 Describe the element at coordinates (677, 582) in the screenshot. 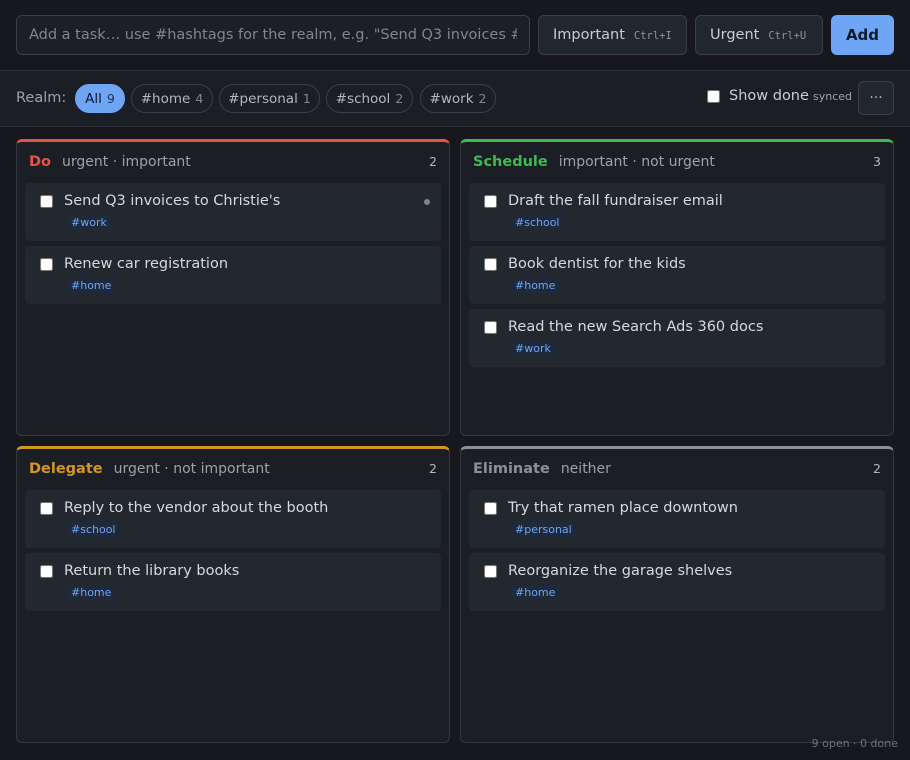

I see `task-card: Reorganize the garage shelves #home` at that location.